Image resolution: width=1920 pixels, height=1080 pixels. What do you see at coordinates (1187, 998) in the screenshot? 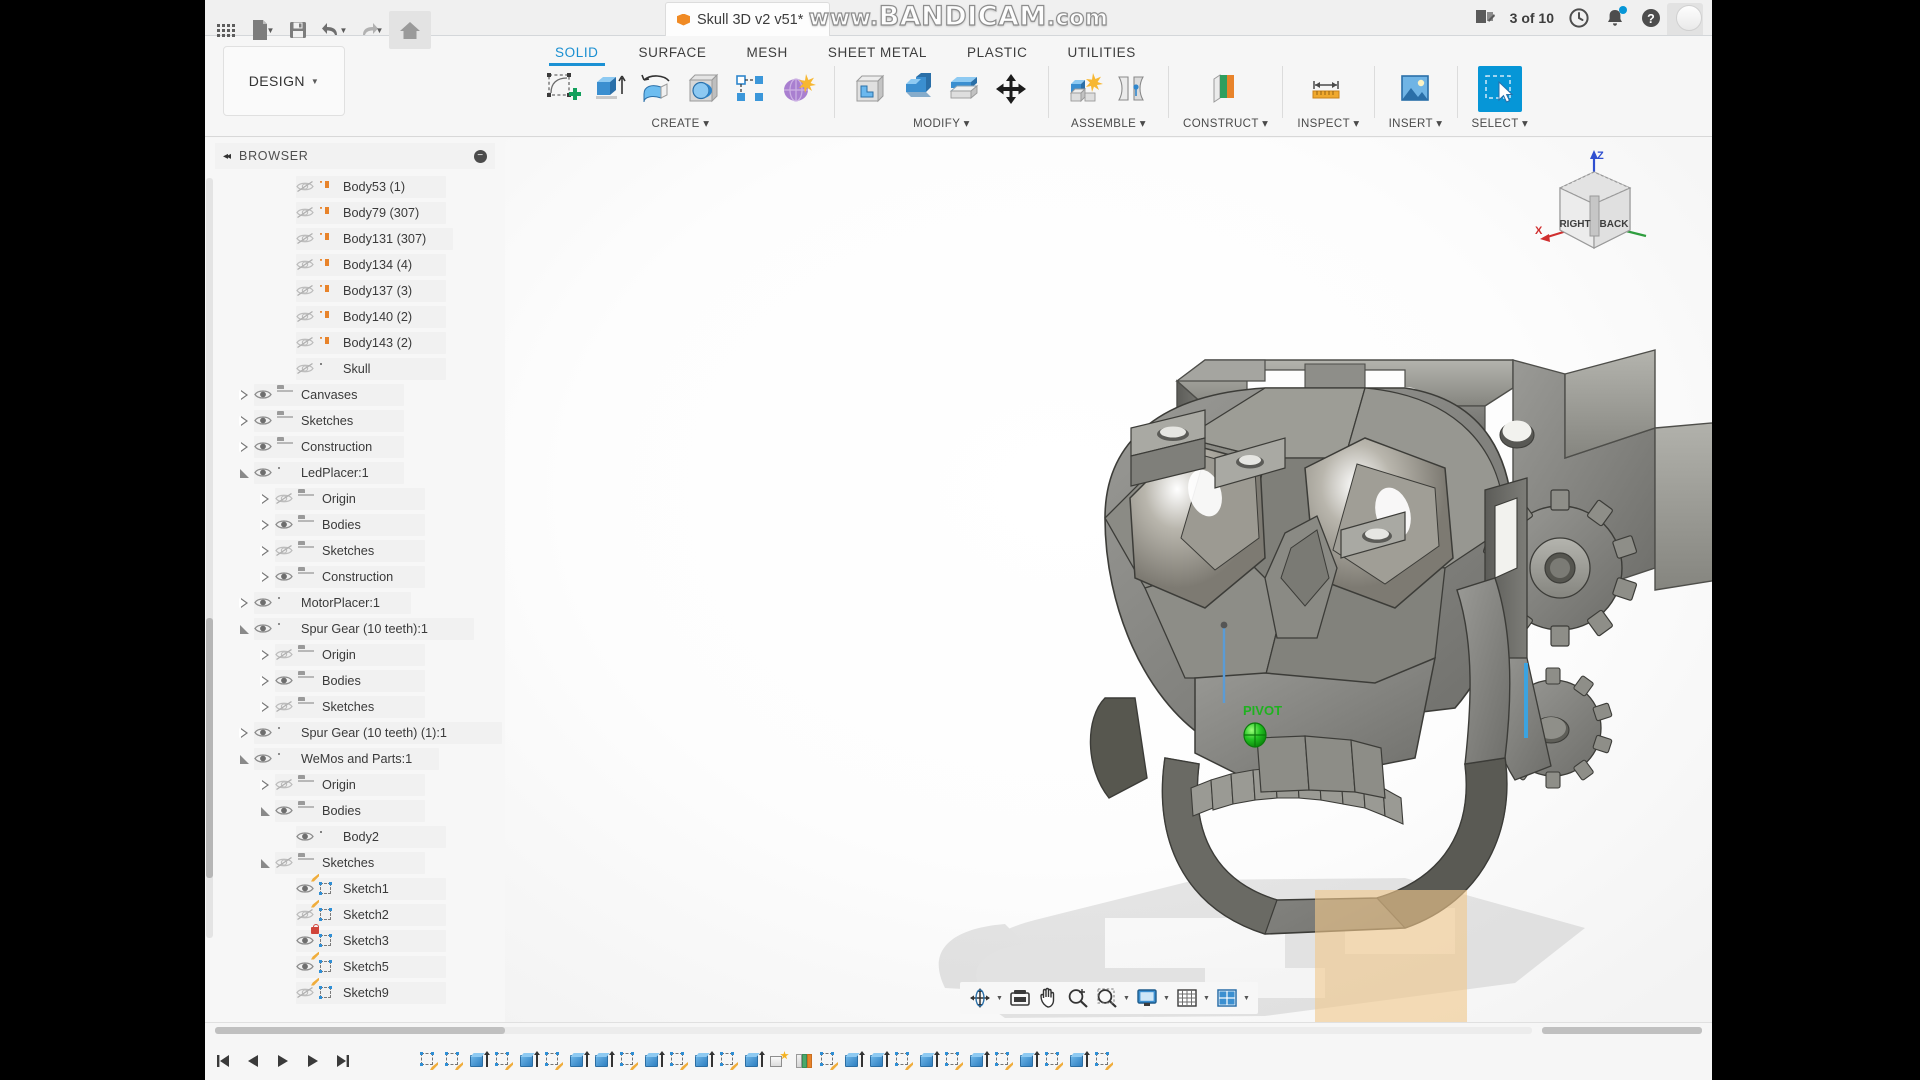
I see `grid-snaps-icon` at bounding box center [1187, 998].